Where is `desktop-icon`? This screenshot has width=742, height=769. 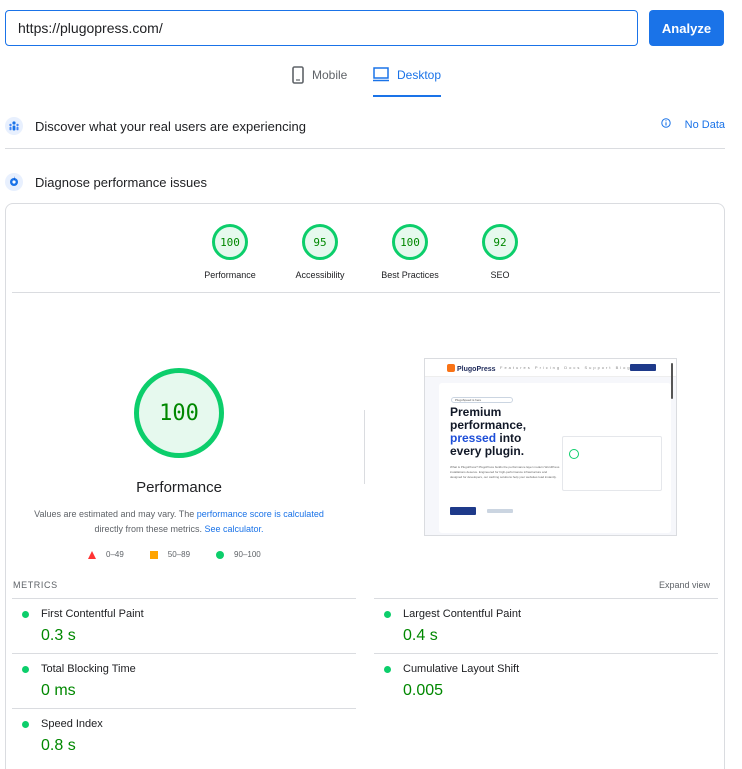
desktop-icon is located at coordinates (381, 74).